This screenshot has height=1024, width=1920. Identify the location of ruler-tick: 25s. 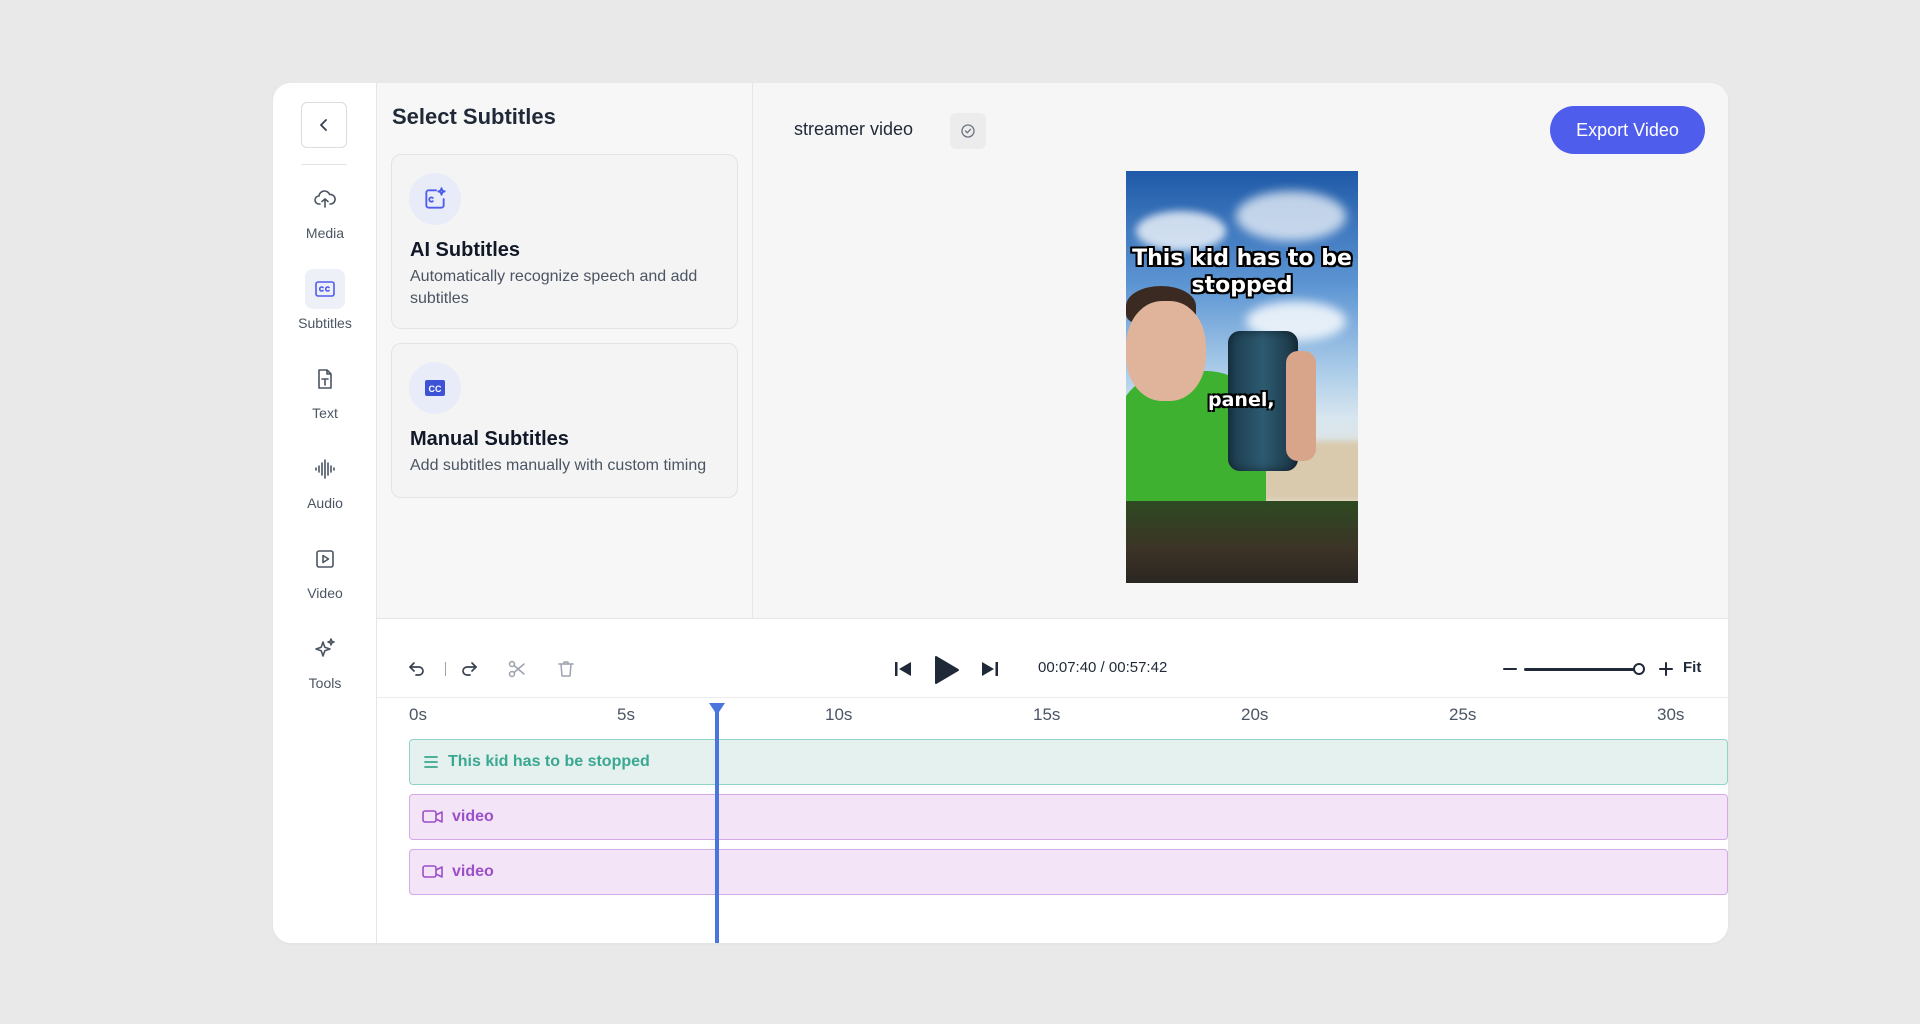
(1463, 714).